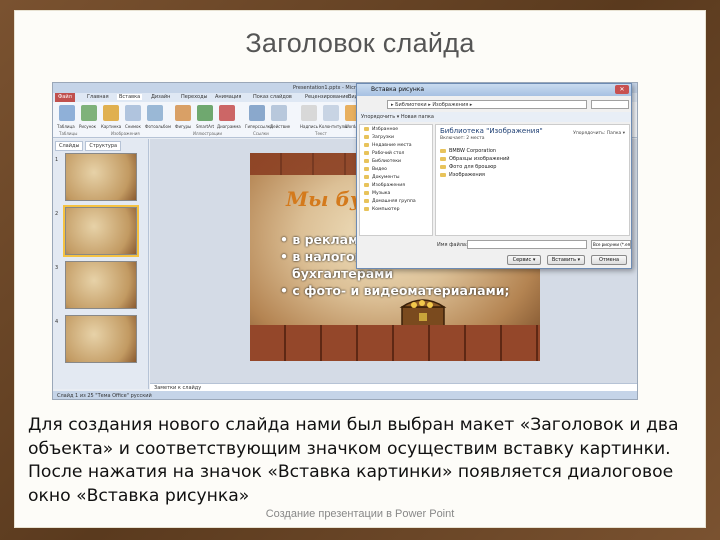  Describe the element at coordinates (396, 145) in the screenshot. I see `nav-item: Недавние места` at that location.